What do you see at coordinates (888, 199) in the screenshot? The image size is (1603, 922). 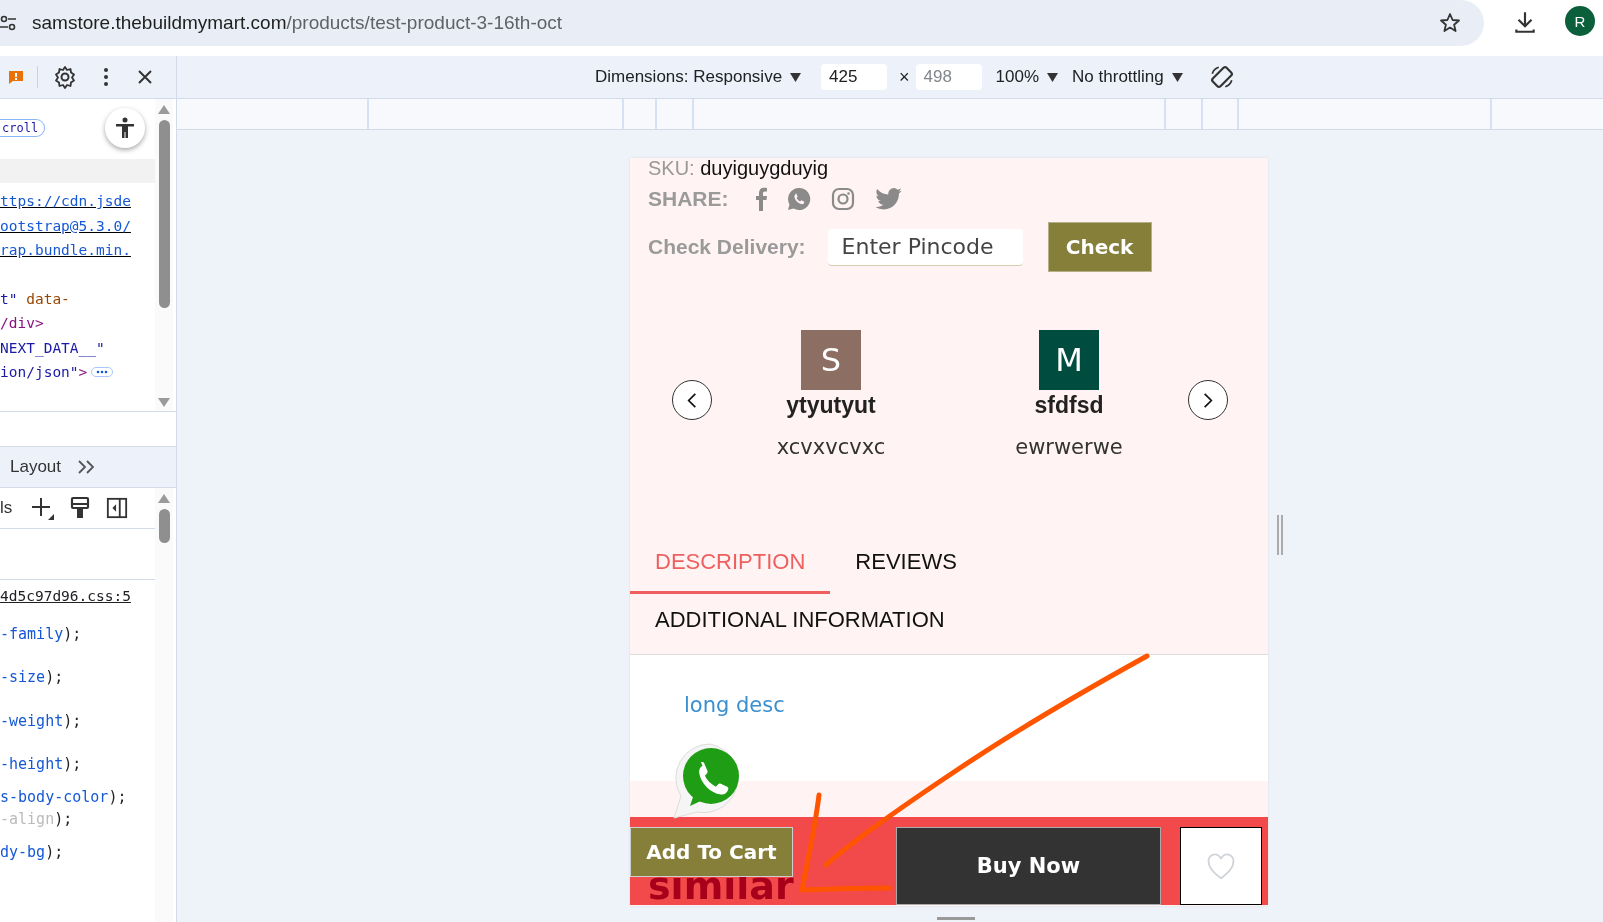 I see `twitter-icon` at bounding box center [888, 199].